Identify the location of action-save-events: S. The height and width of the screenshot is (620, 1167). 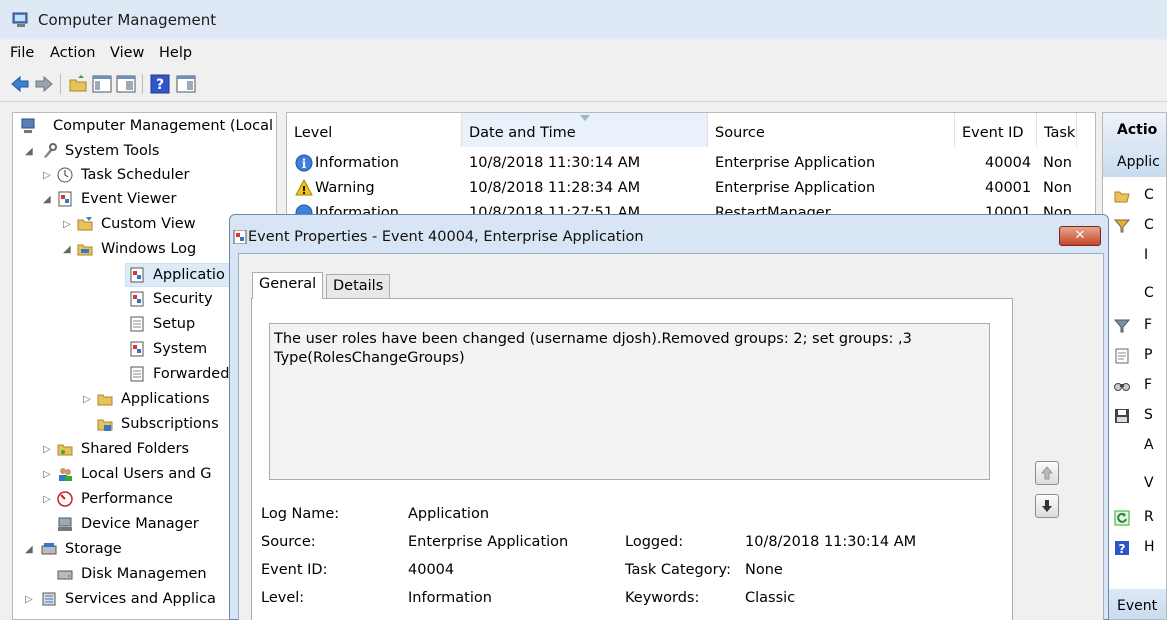
(1134, 416).